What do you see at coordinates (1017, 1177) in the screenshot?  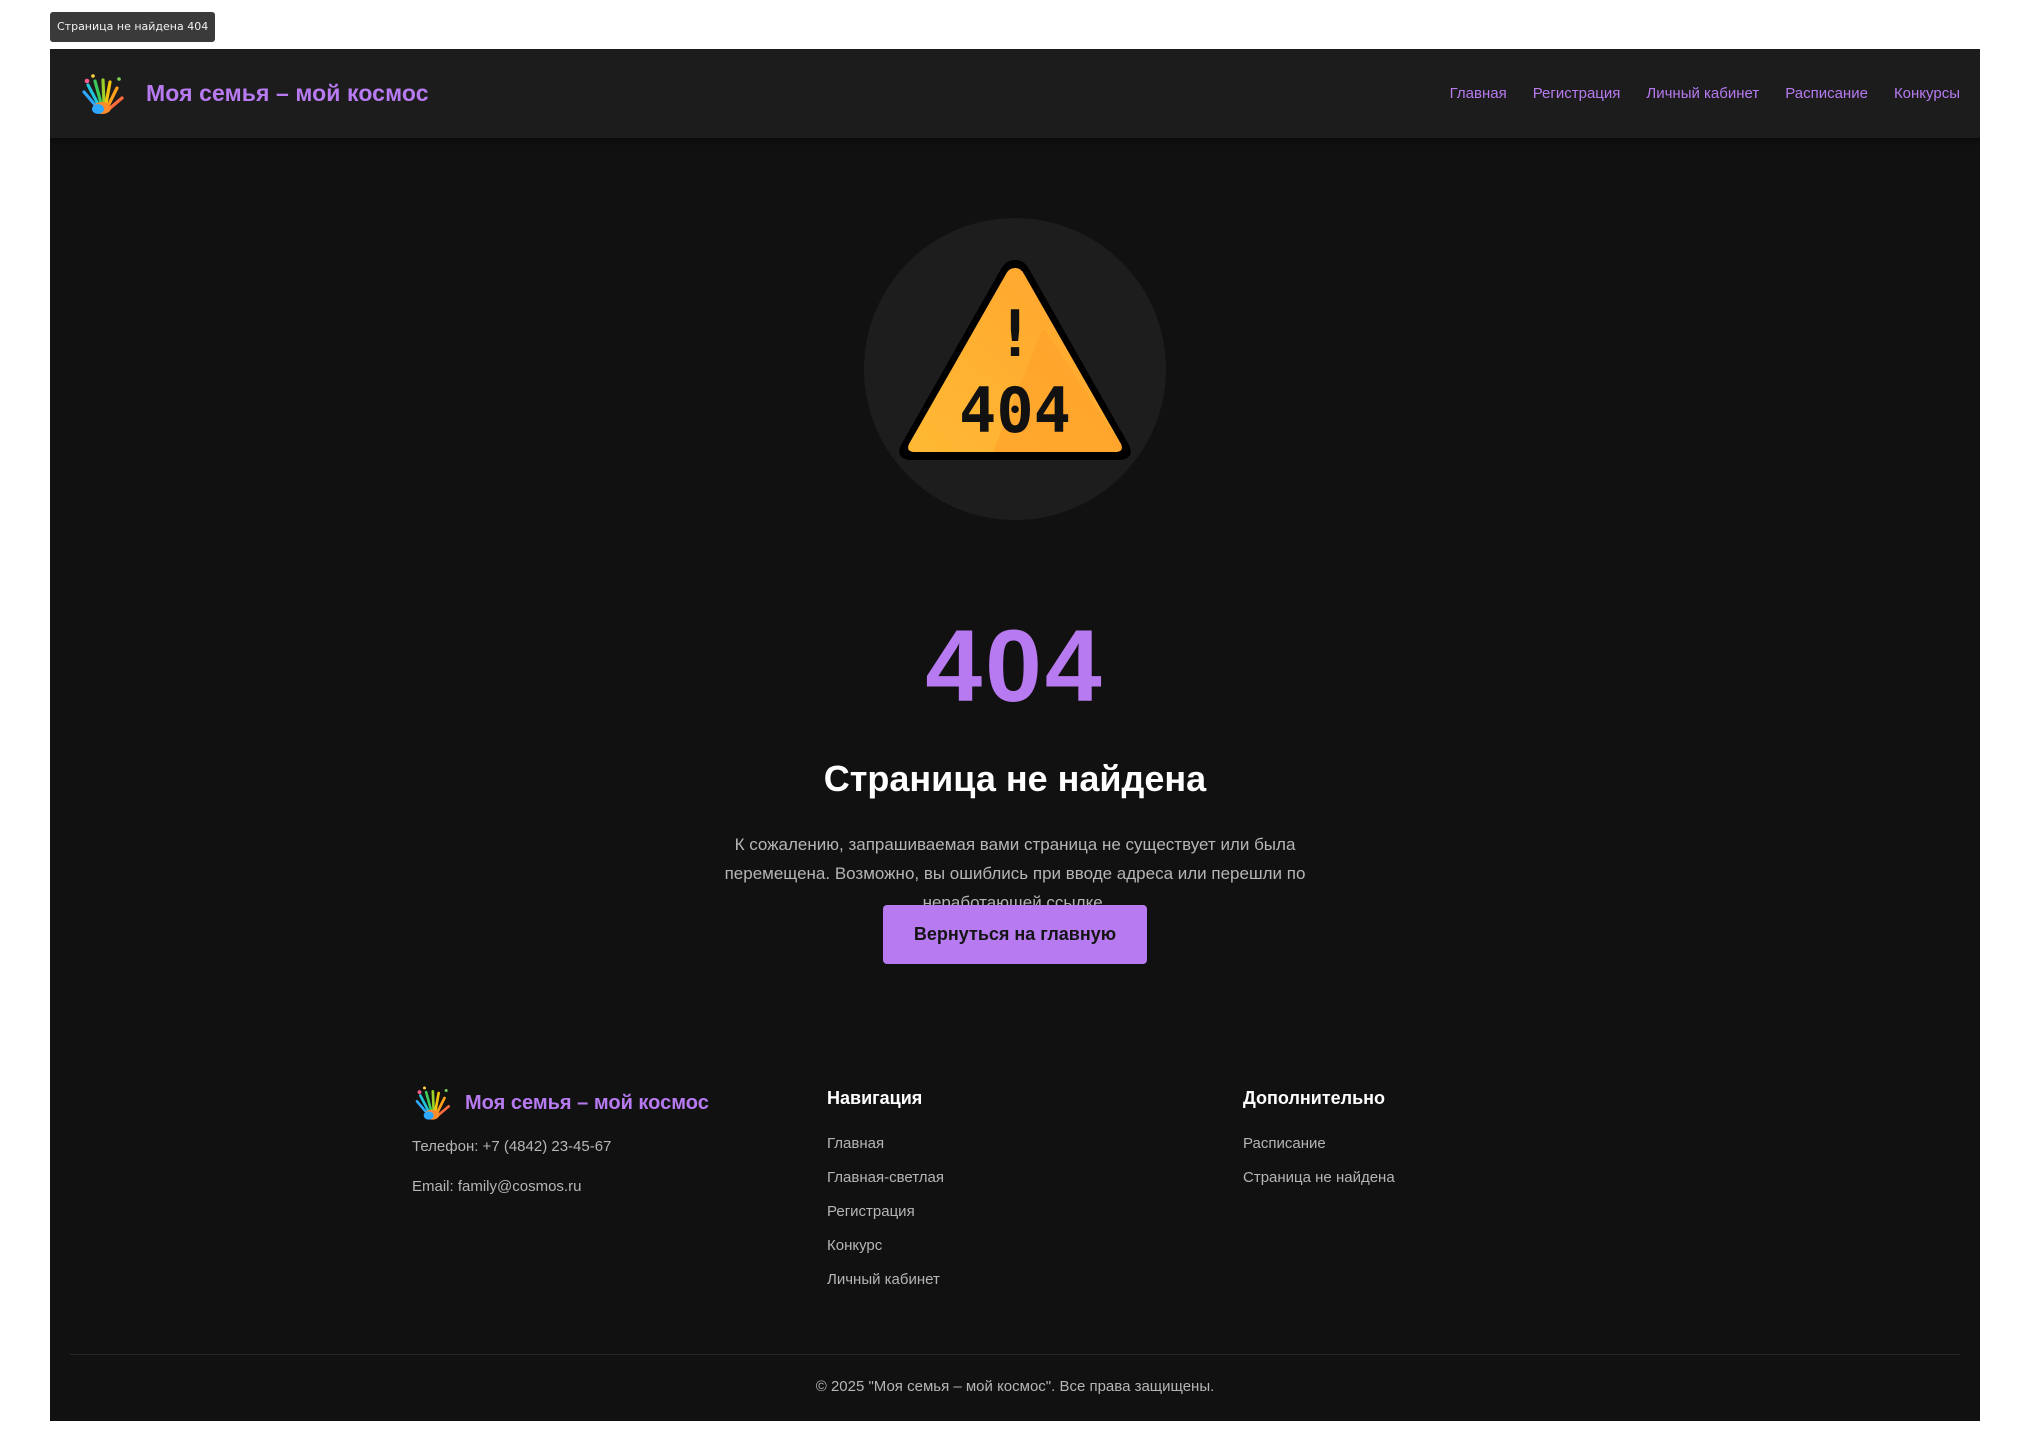 I see `footer-link-home-light: Главная-светлая` at bounding box center [1017, 1177].